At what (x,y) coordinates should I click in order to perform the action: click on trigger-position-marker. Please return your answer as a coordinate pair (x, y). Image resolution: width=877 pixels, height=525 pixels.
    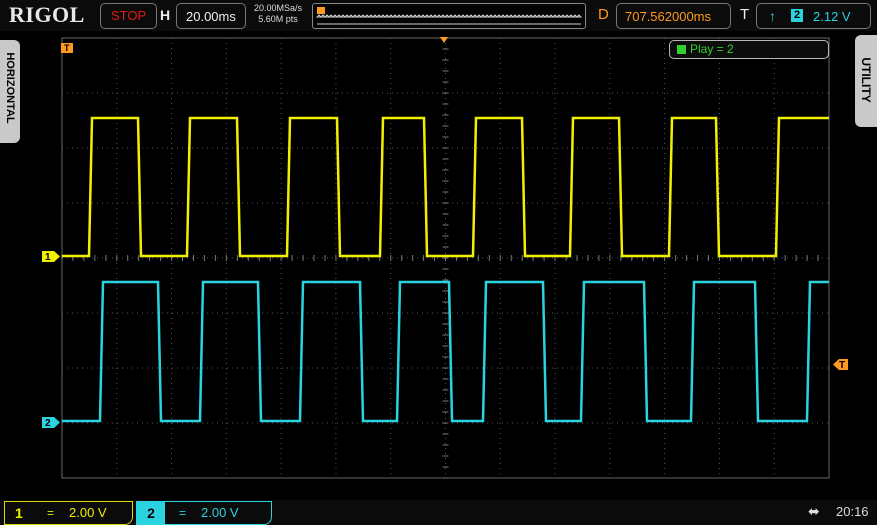
    Looking at the image, I should click on (444, 40).